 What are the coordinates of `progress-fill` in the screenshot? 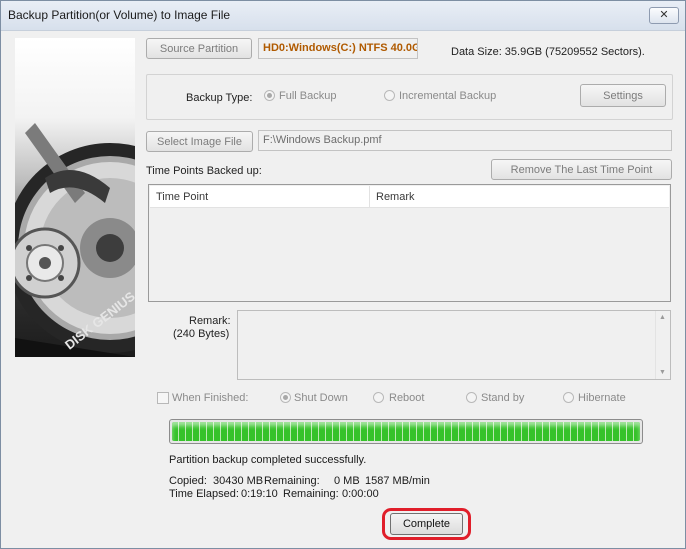 It's located at (406, 431).